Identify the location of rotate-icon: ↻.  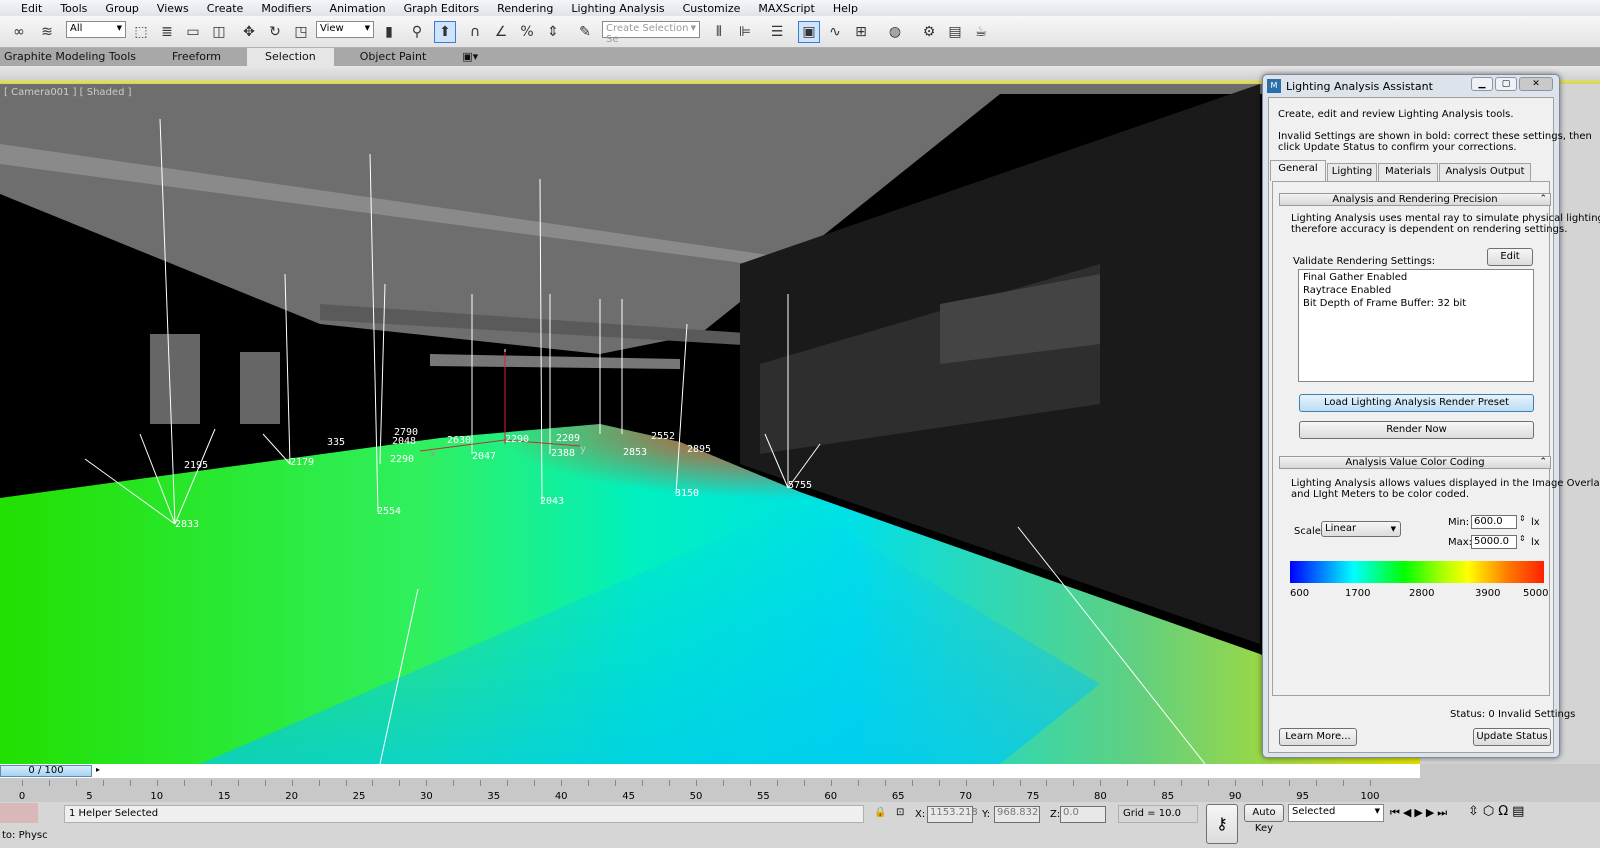
(275, 32).